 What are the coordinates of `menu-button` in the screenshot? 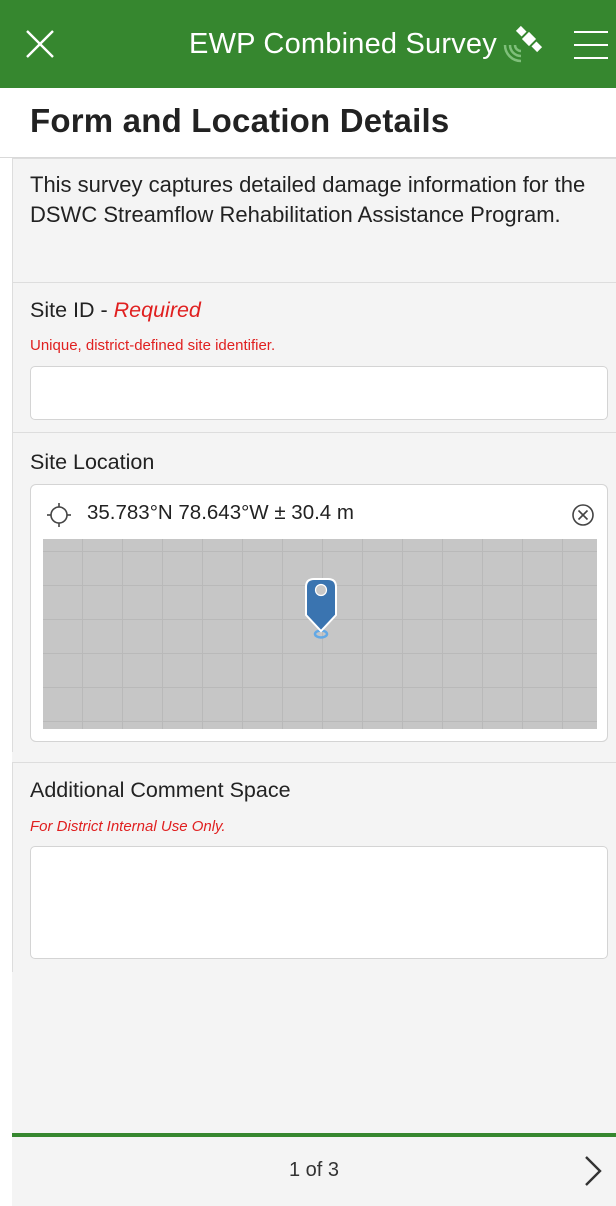 It's located at (590, 45).